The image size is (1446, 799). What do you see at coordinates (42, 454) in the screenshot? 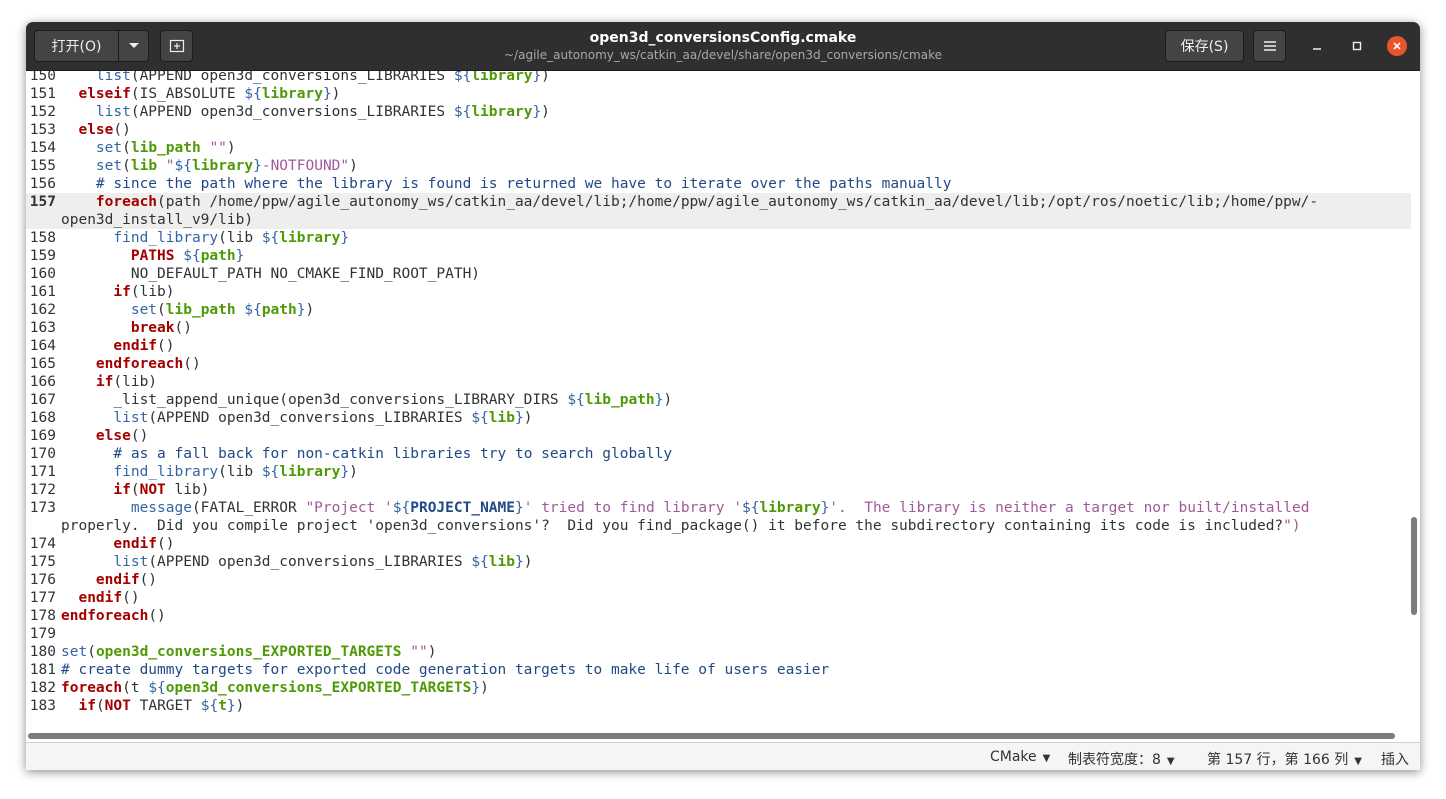
I see `line-number: 170` at bounding box center [42, 454].